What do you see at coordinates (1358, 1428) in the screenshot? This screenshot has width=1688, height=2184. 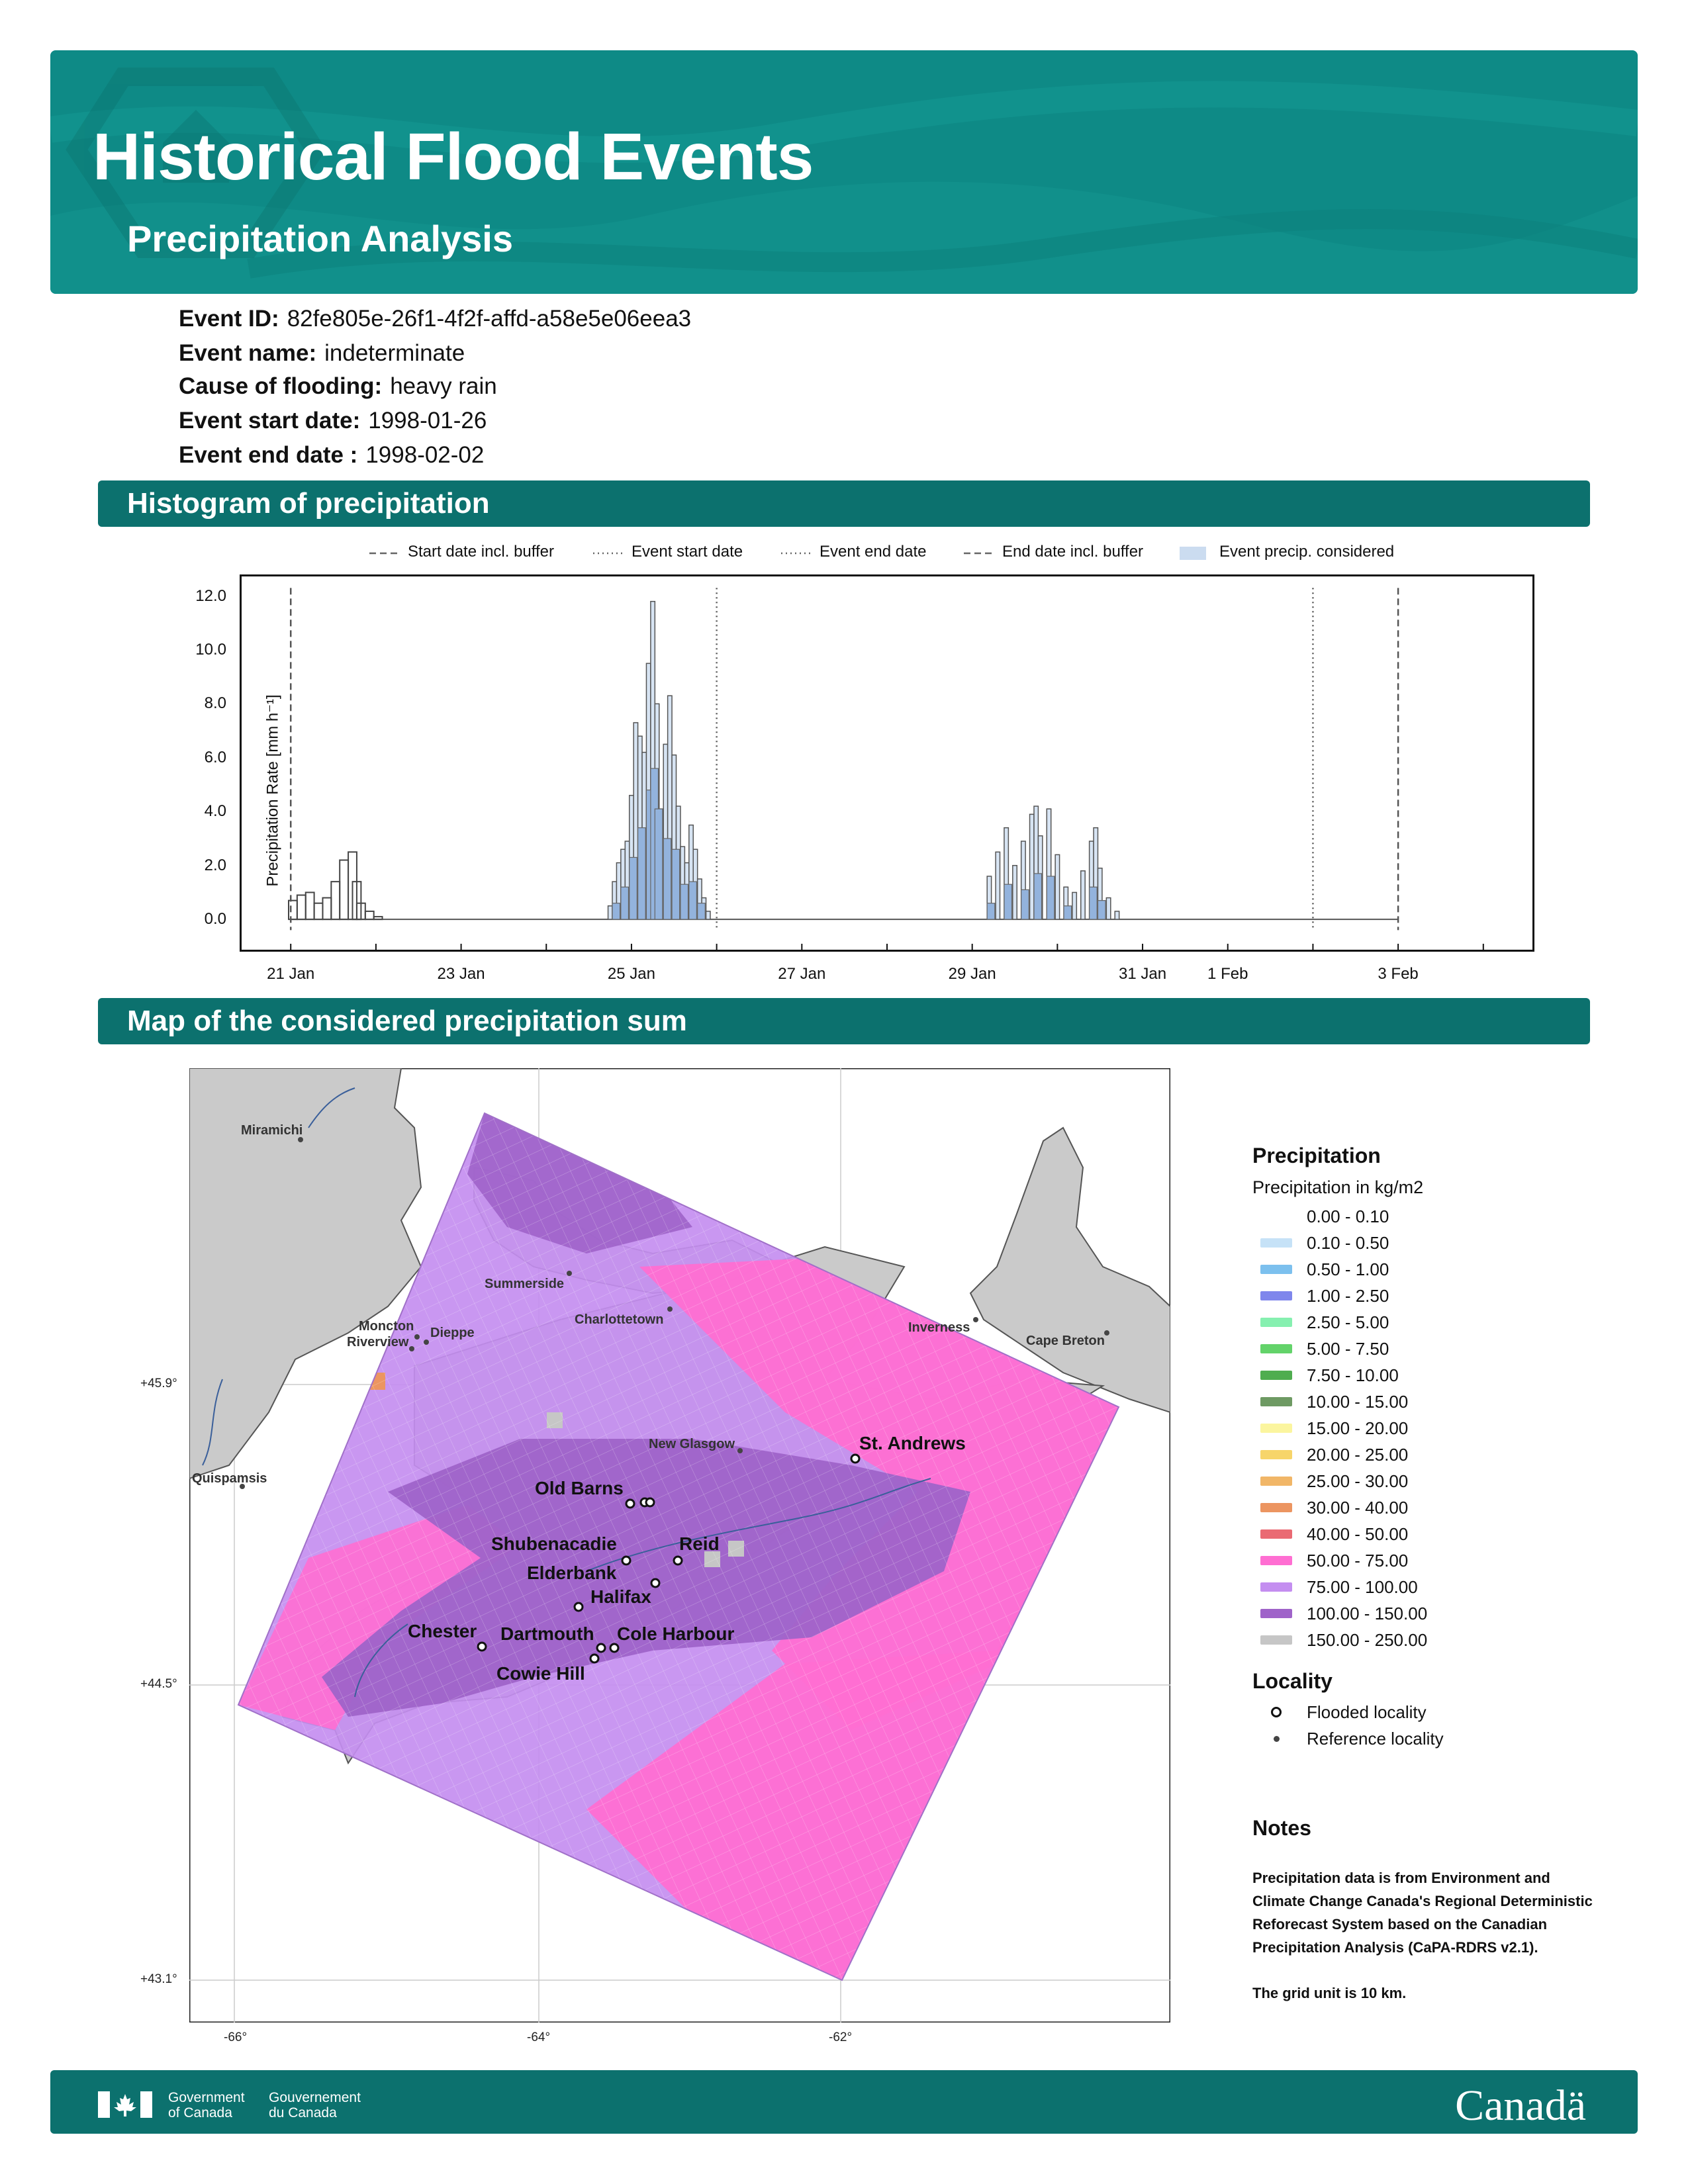 I see `legend-class-label: 15.00 - 20.00` at bounding box center [1358, 1428].